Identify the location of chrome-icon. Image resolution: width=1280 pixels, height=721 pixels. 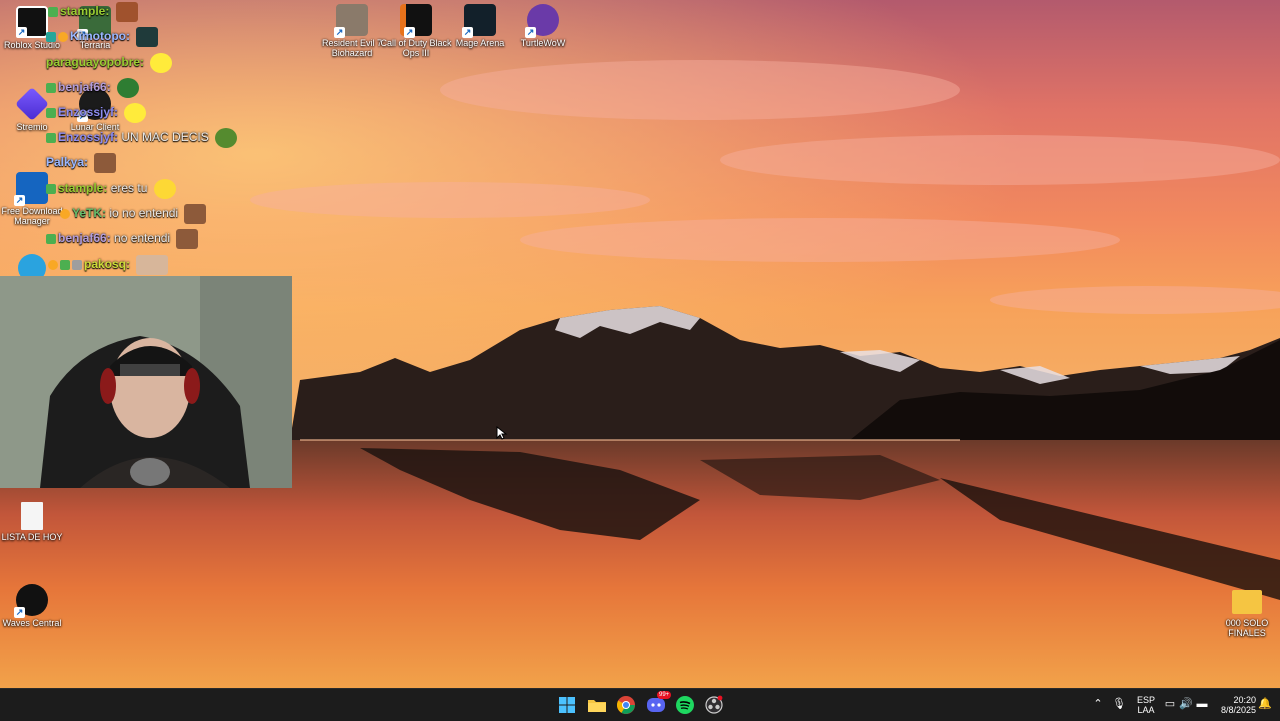
(625, 705).